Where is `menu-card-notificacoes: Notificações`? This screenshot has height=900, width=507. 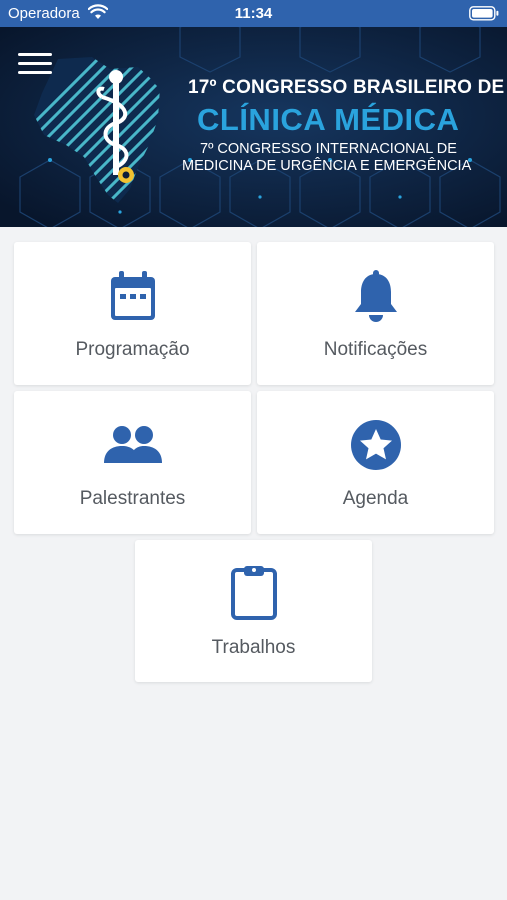
menu-card-notificacoes: Notificações is located at coordinates (375, 313).